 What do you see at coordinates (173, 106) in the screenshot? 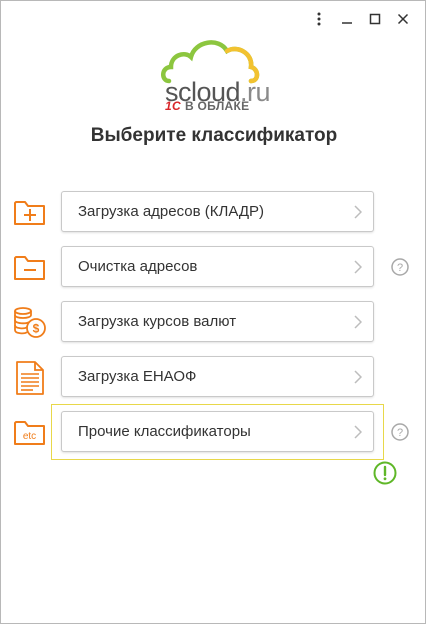
I see `onec-logo: 1С` at bounding box center [173, 106].